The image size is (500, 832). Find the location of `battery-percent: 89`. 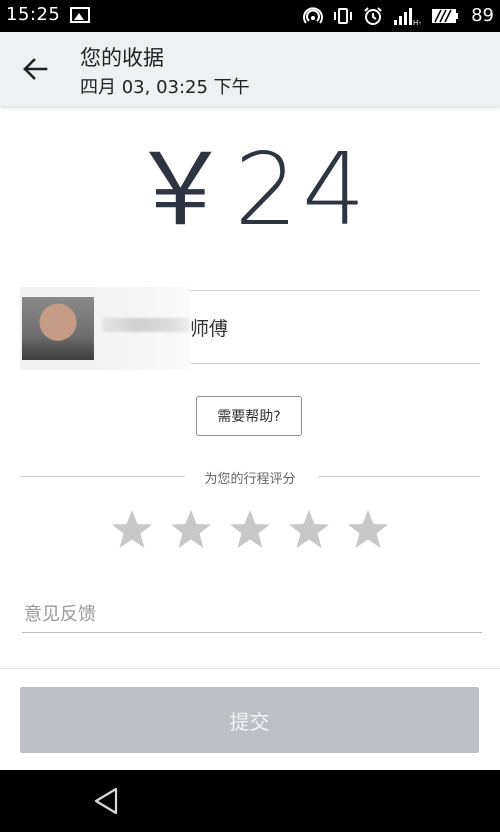

battery-percent: 89 is located at coordinates (482, 15).